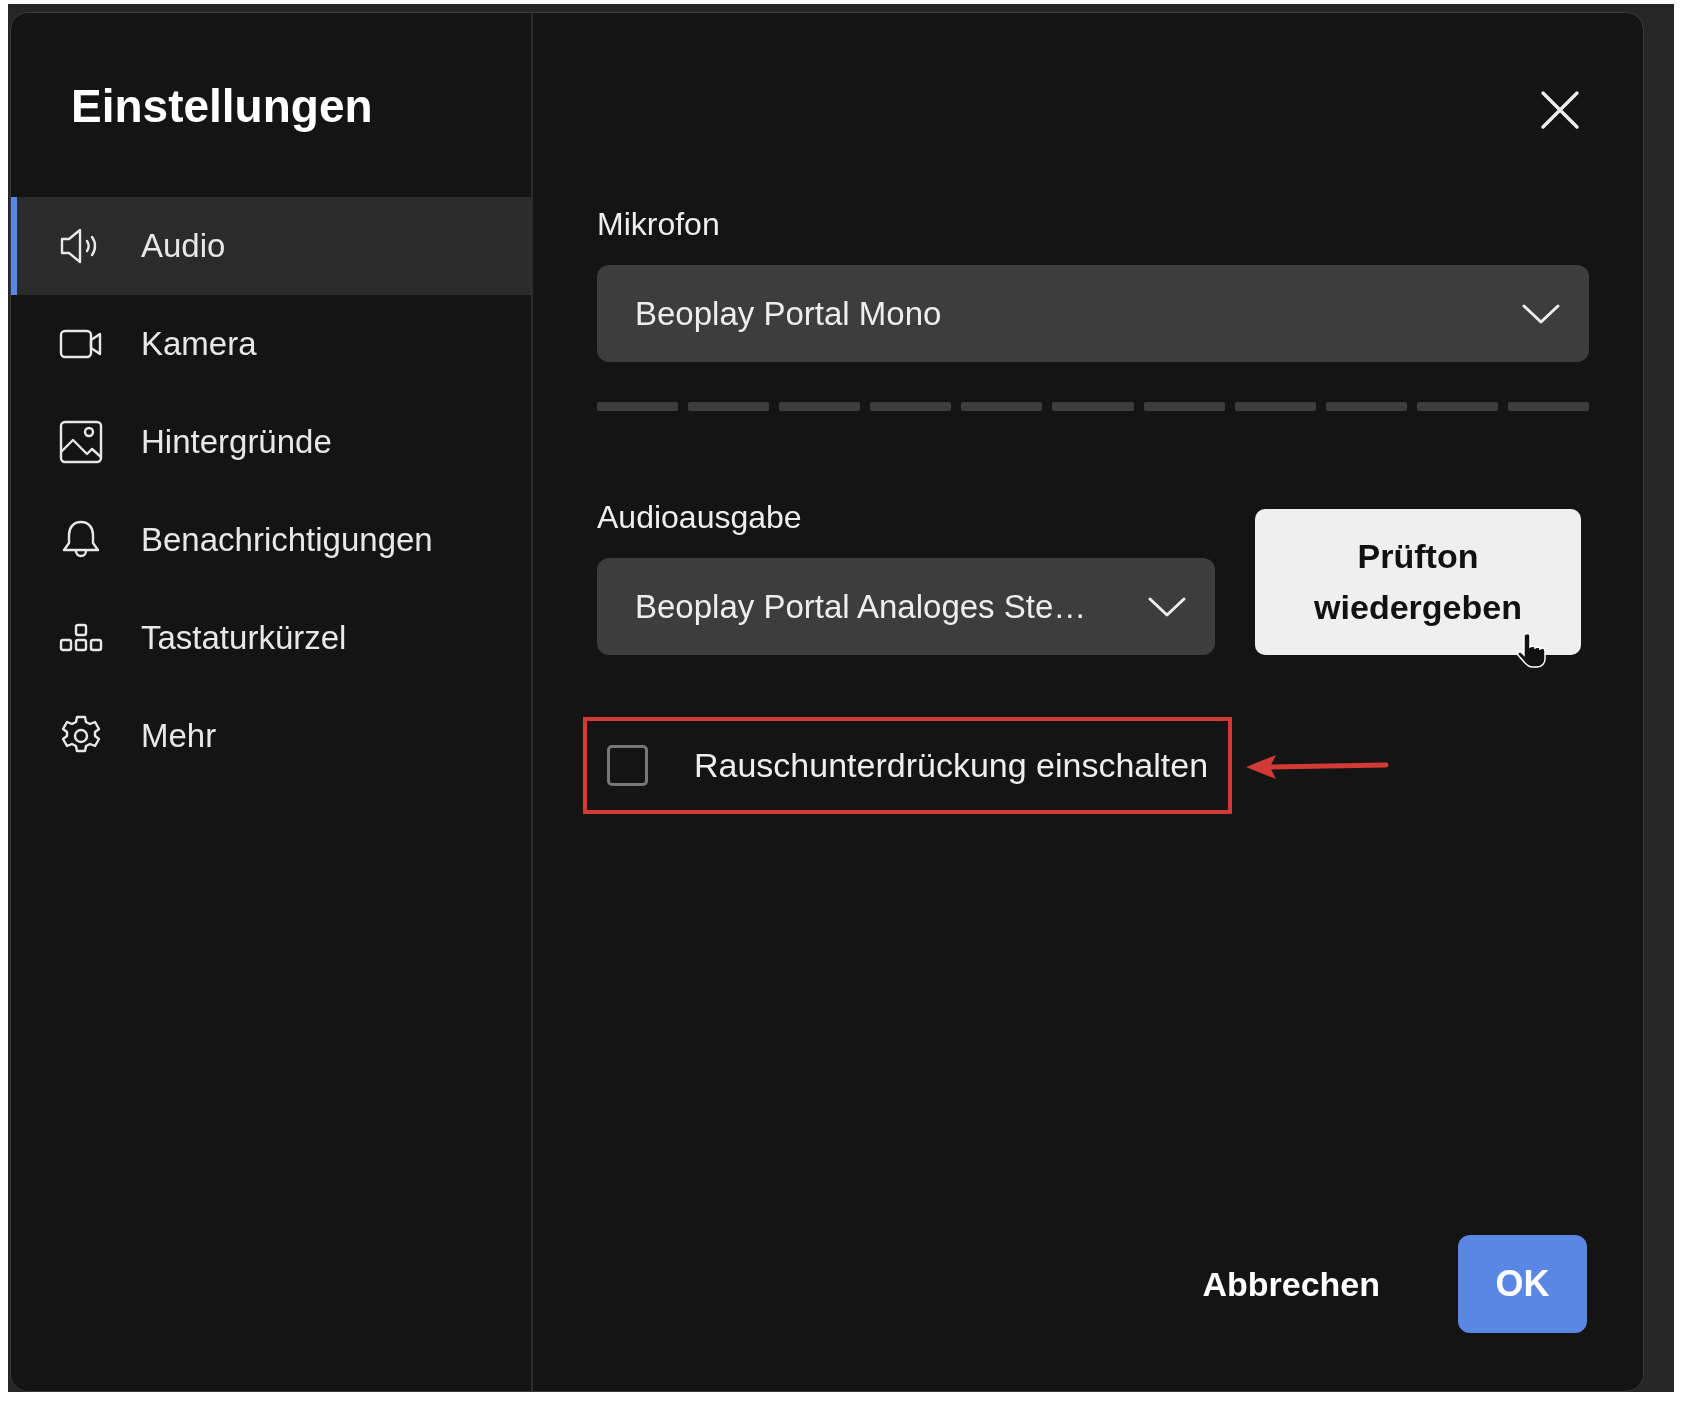 The width and height of the screenshot is (1684, 1402). I want to click on nav-item: Tastaturkürzel, so click(271, 638).